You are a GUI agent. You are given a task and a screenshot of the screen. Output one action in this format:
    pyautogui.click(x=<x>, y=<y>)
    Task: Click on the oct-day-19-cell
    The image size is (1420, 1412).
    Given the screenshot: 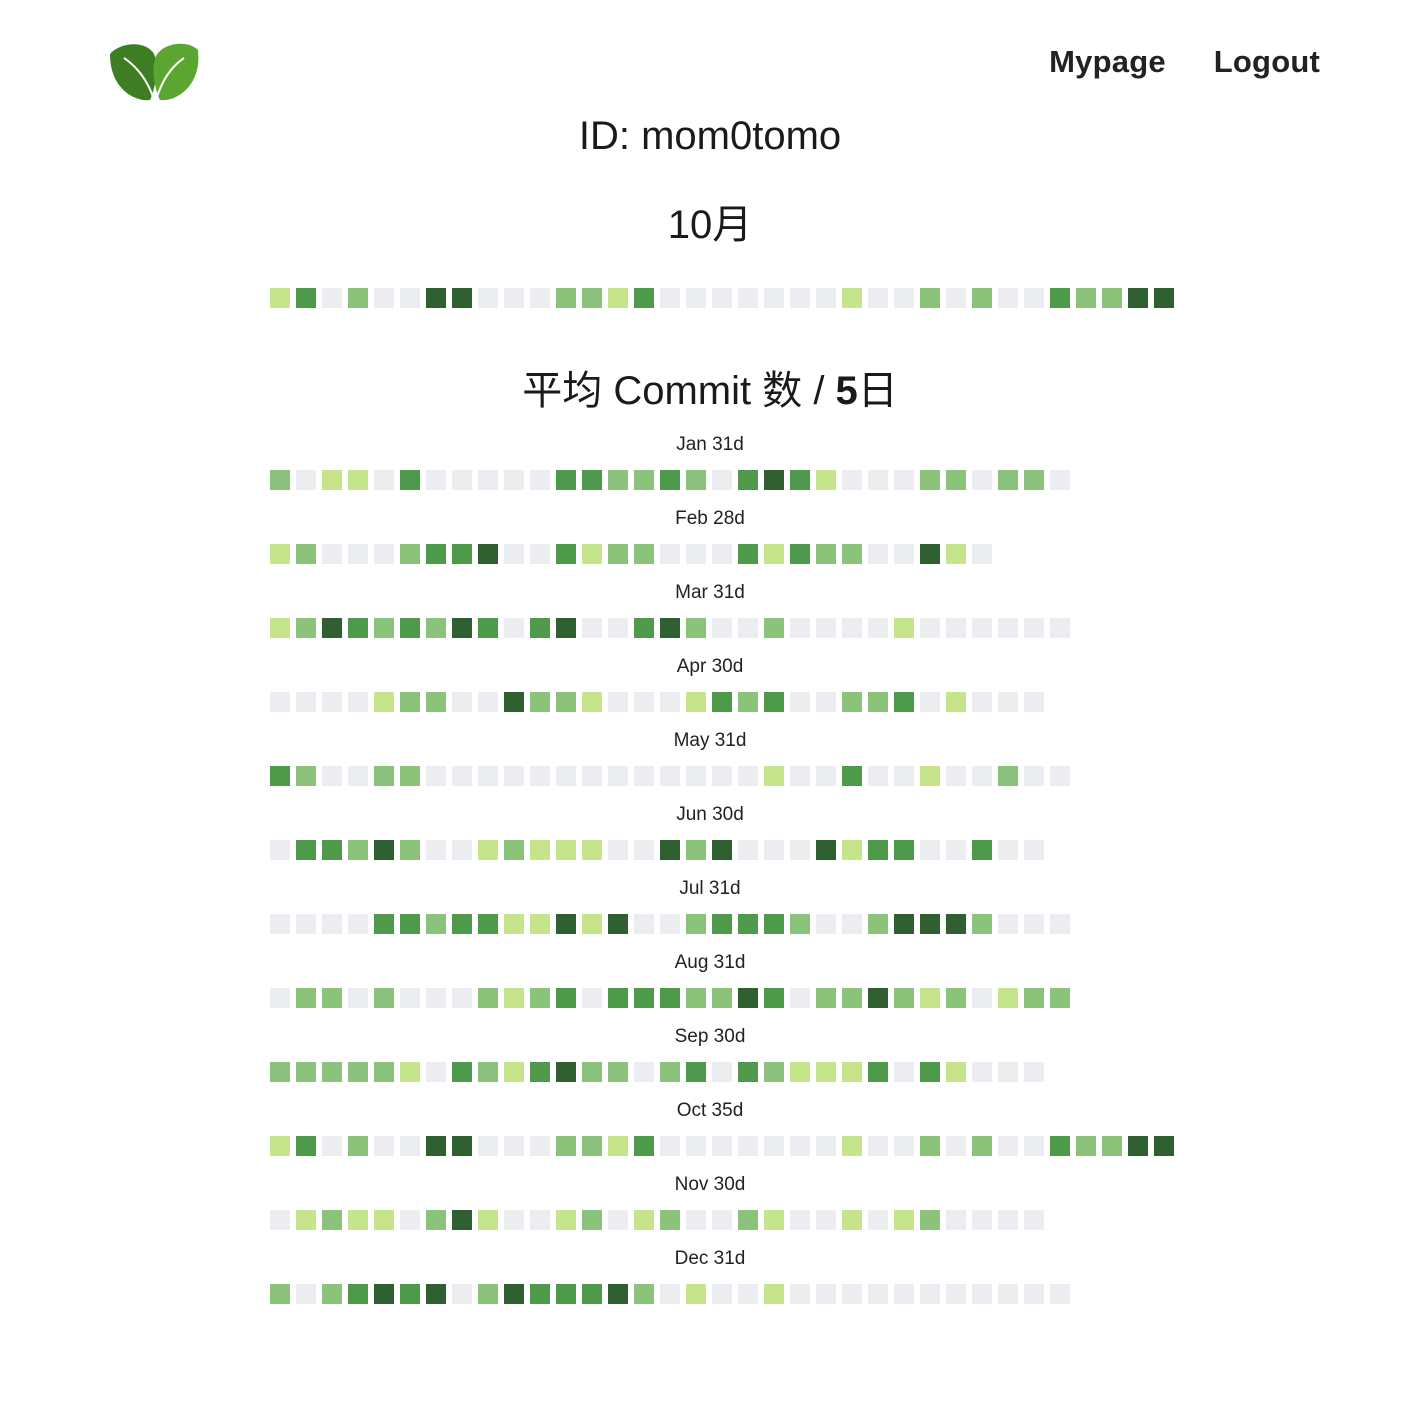 What is the action you would take?
    pyautogui.click(x=748, y=1146)
    